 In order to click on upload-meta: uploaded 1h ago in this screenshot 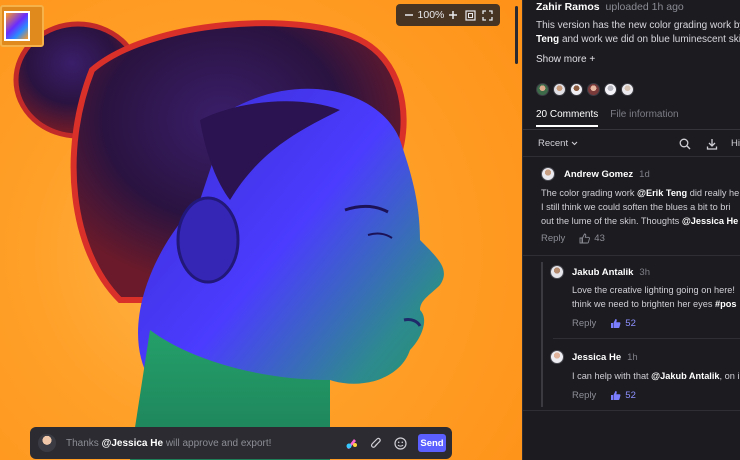, I will do `click(644, 7)`.